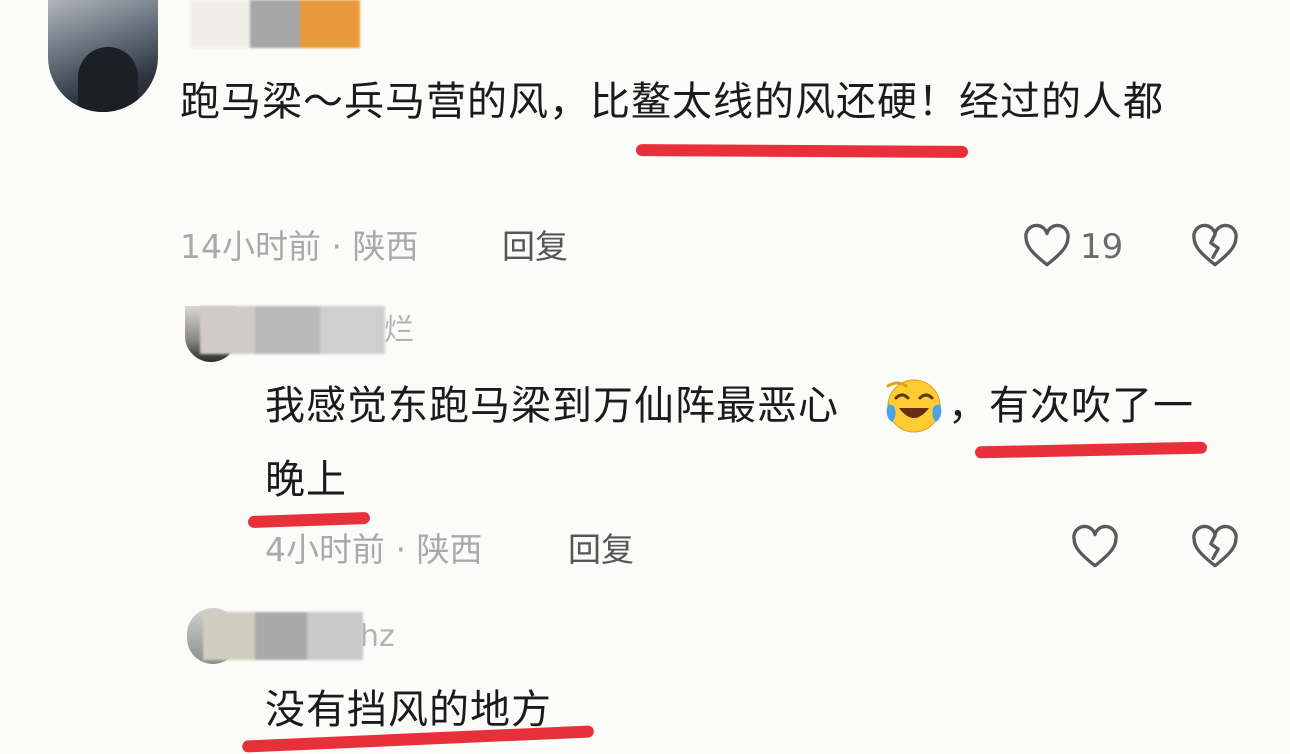 The height and width of the screenshot is (754, 1290). What do you see at coordinates (399, 330) in the screenshot?
I see `username-suffix: 烂` at bounding box center [399, 330].